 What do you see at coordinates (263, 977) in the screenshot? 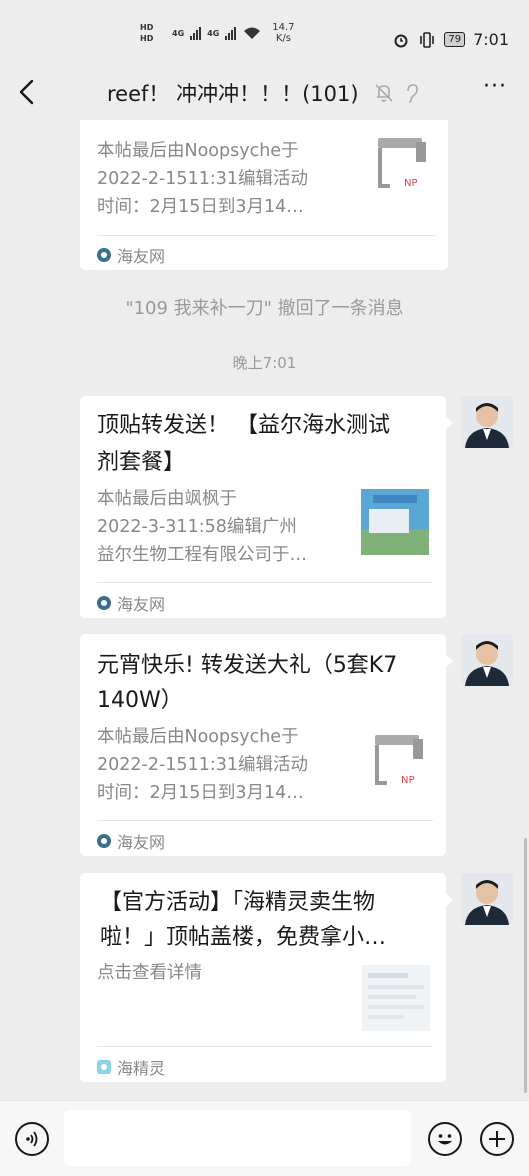
I see `link-card: 【官方活动】「海精灵卖生物 啦！」顶帖盖楼，免费拿小… 点击查看详情 海精灵` at bounding box center [263, 977].